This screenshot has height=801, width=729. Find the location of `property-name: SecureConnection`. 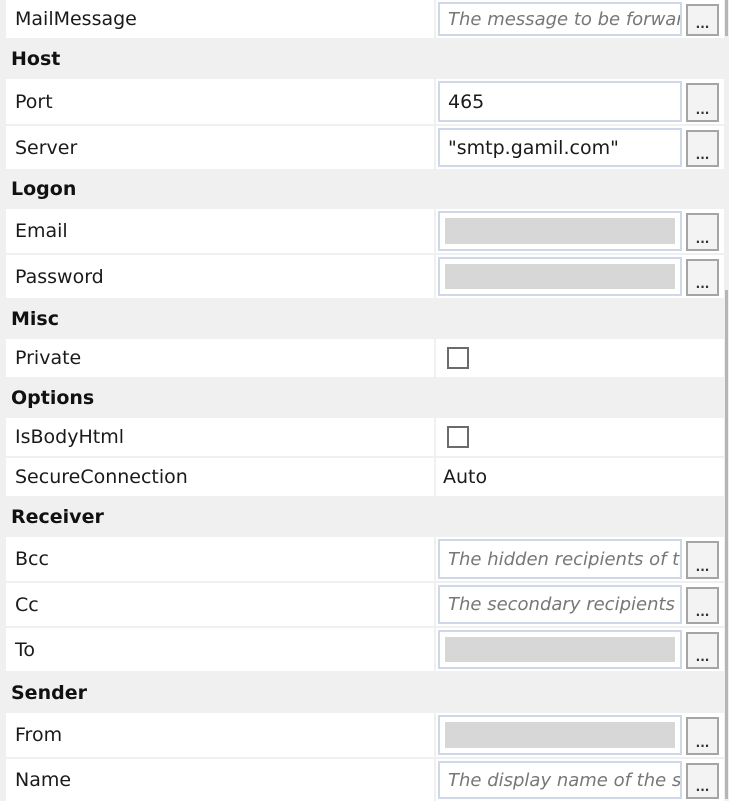

property-name: SecureConnection is located at coordinates (220, 477).